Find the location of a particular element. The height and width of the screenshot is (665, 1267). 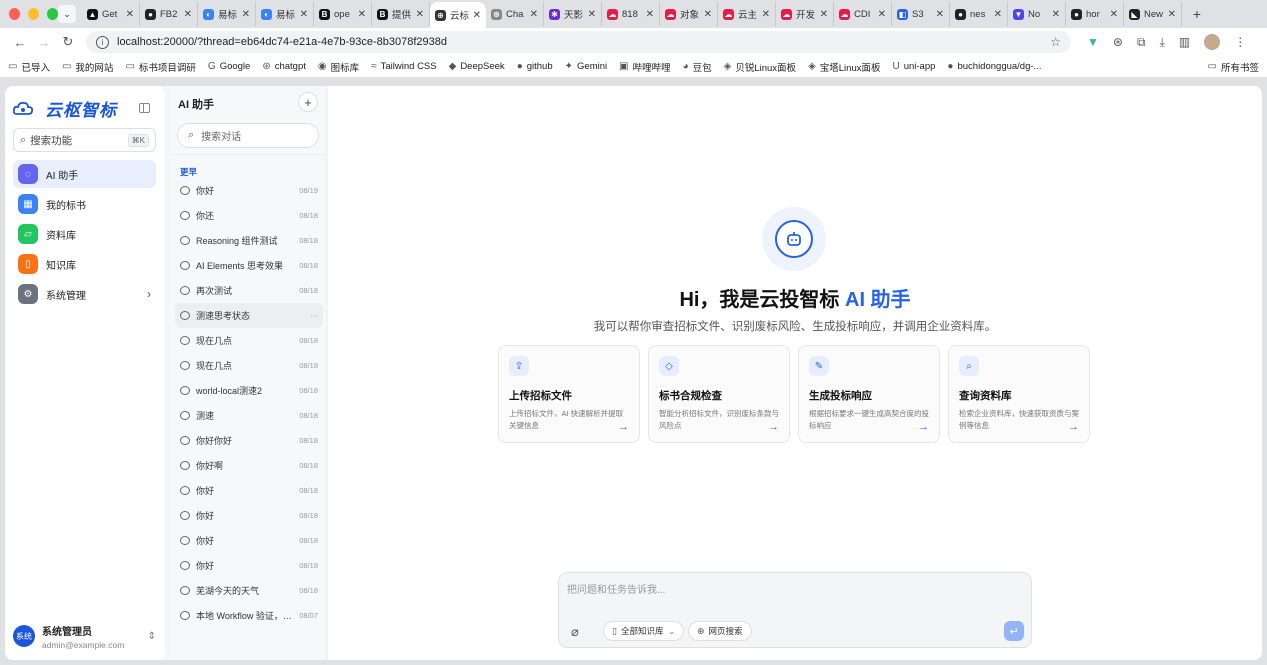

sidebar-item: ⚙ 系统管理 › is located at coordinates (84, 294).